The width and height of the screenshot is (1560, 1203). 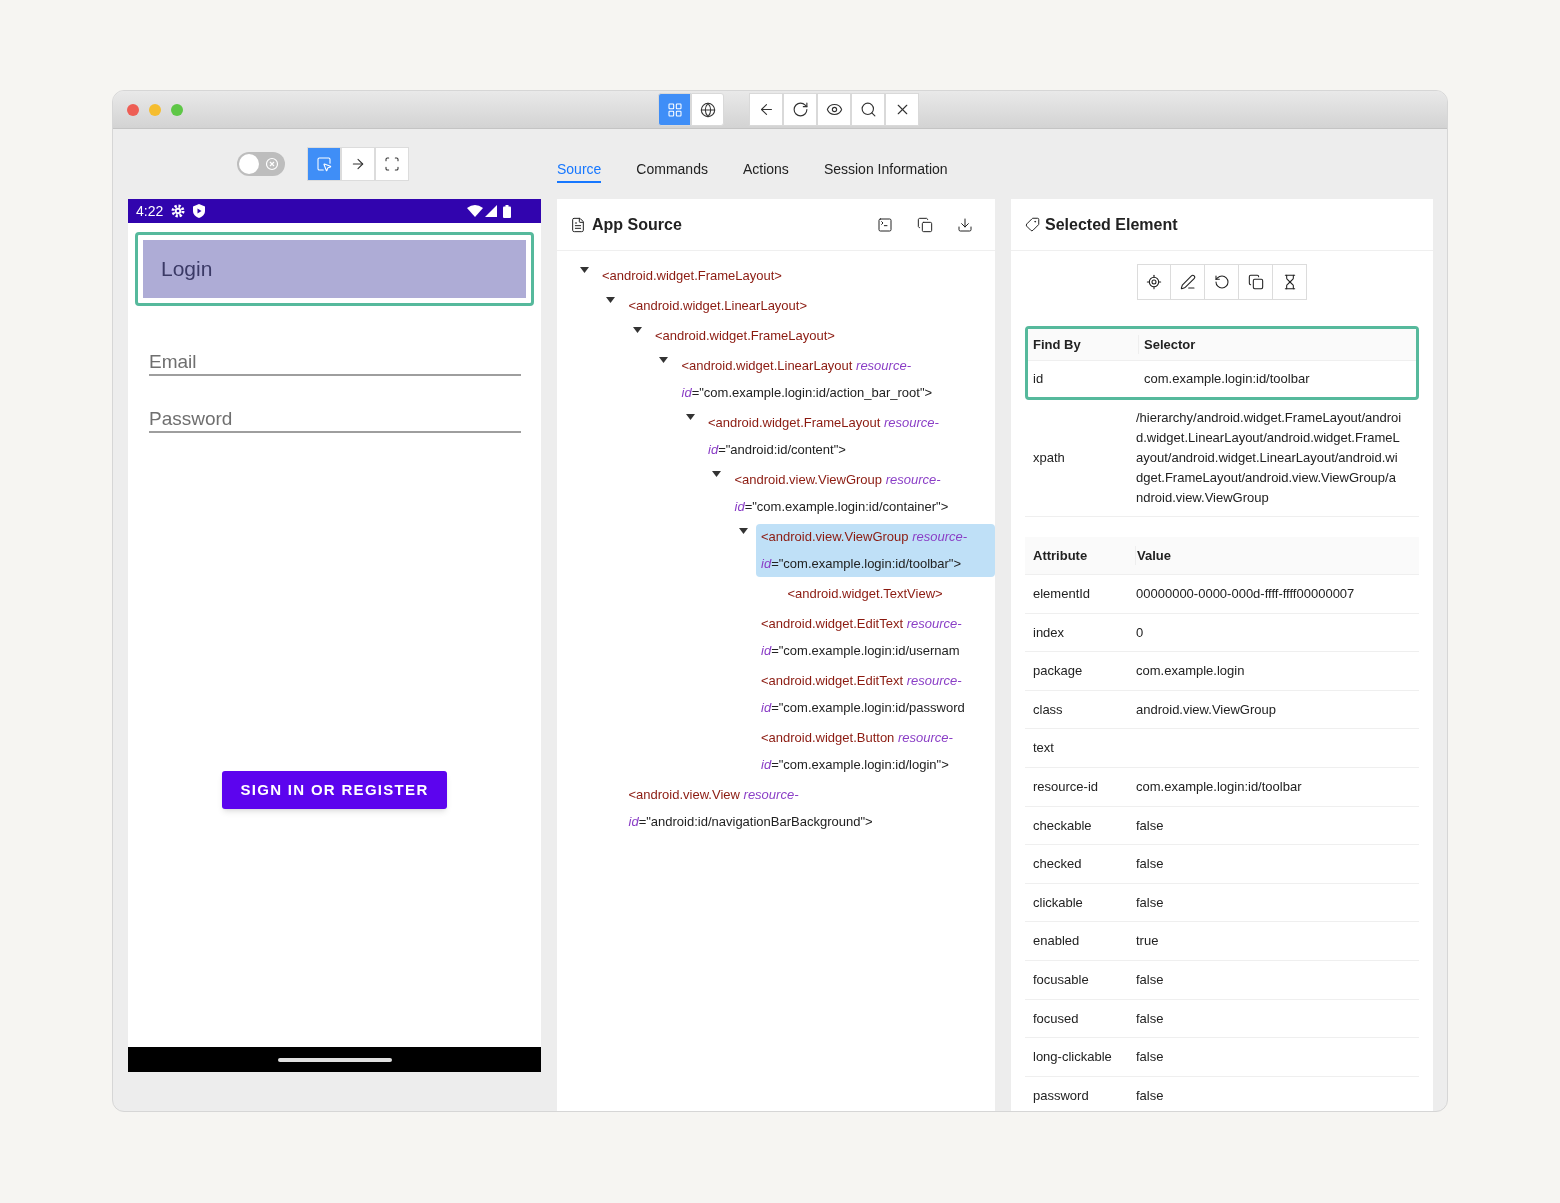 I want to click on arrow-icon, so click(x=358, y=164).